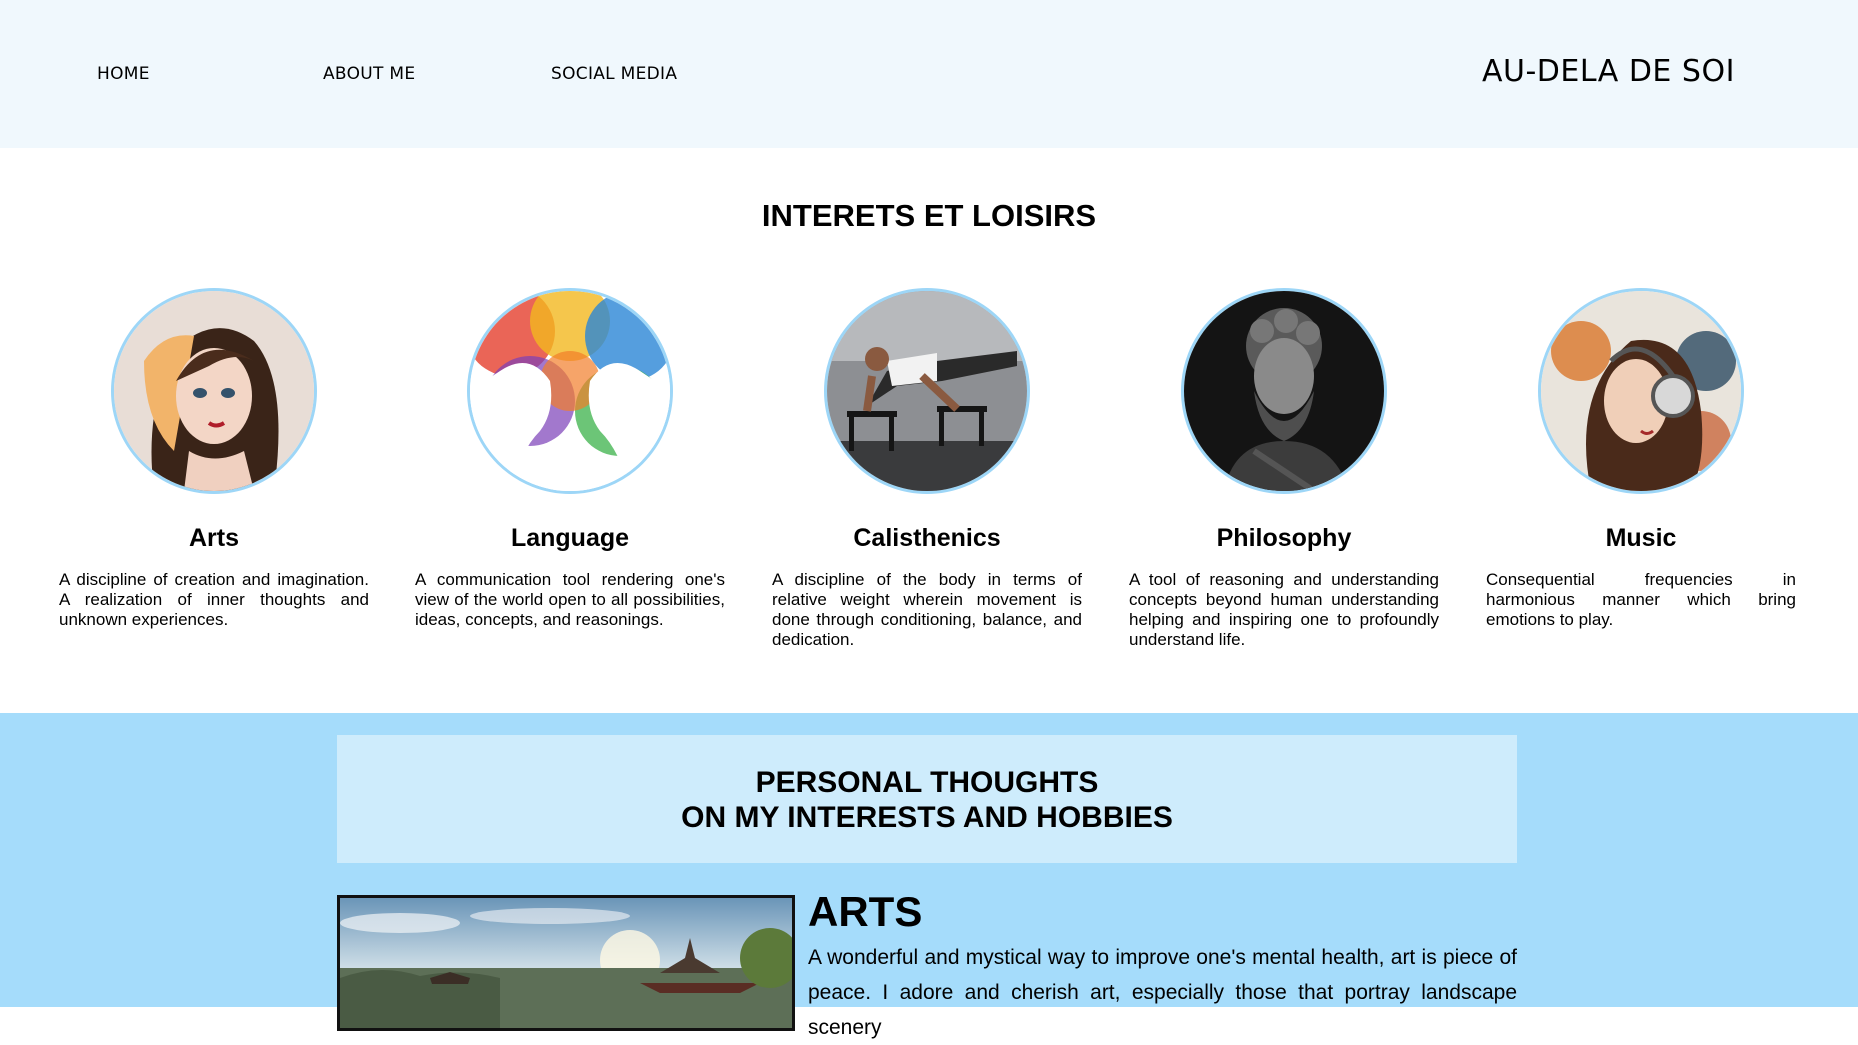  What do you see at coordinates (1608, 71) in the screenshot?
I see `site-brand-title: AU-DELA DE SOI` at bounding box center [1608, 71].